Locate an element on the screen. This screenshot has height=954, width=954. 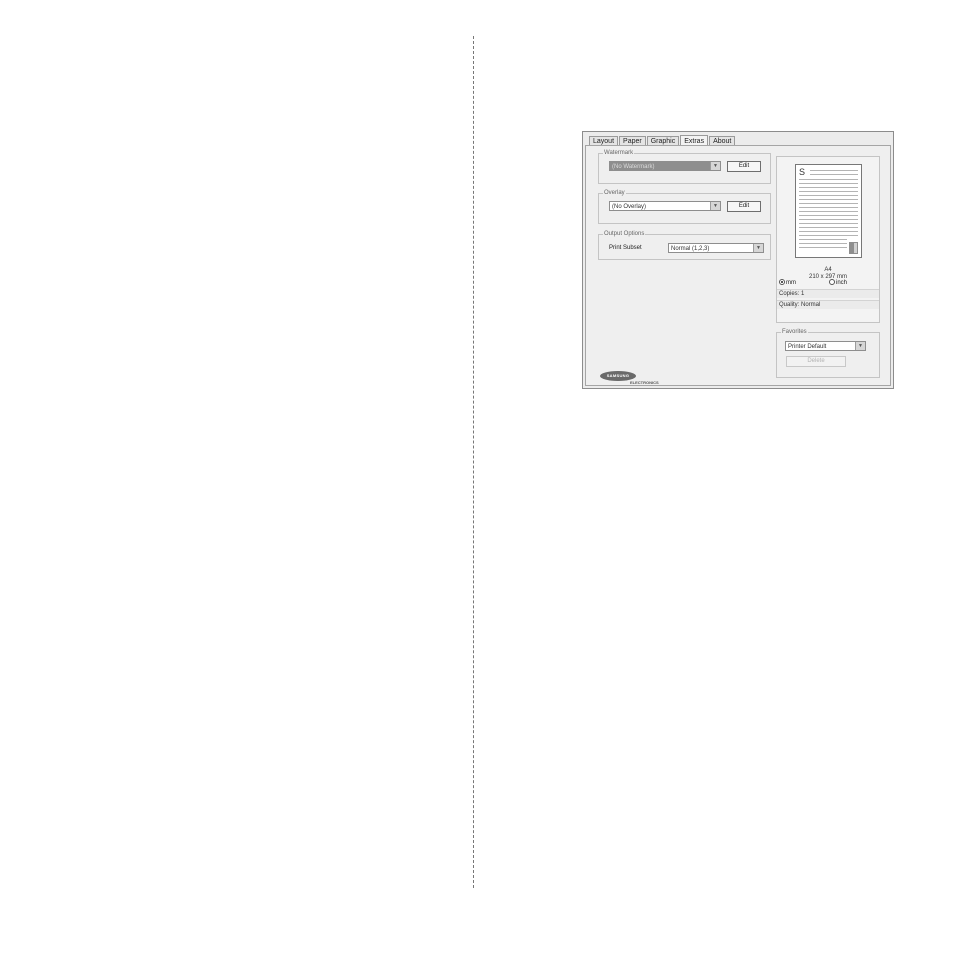
page-divider is located at coordinates (473, 462).